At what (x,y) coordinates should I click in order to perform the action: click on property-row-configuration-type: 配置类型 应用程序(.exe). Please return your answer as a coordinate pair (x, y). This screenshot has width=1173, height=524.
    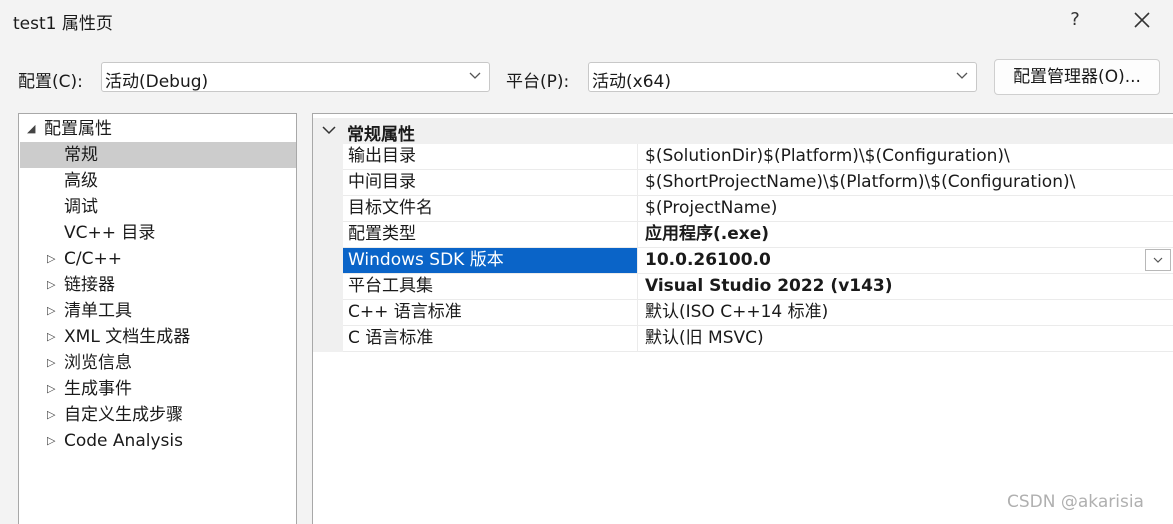
    Looking at the image, I should click on (758, 235).